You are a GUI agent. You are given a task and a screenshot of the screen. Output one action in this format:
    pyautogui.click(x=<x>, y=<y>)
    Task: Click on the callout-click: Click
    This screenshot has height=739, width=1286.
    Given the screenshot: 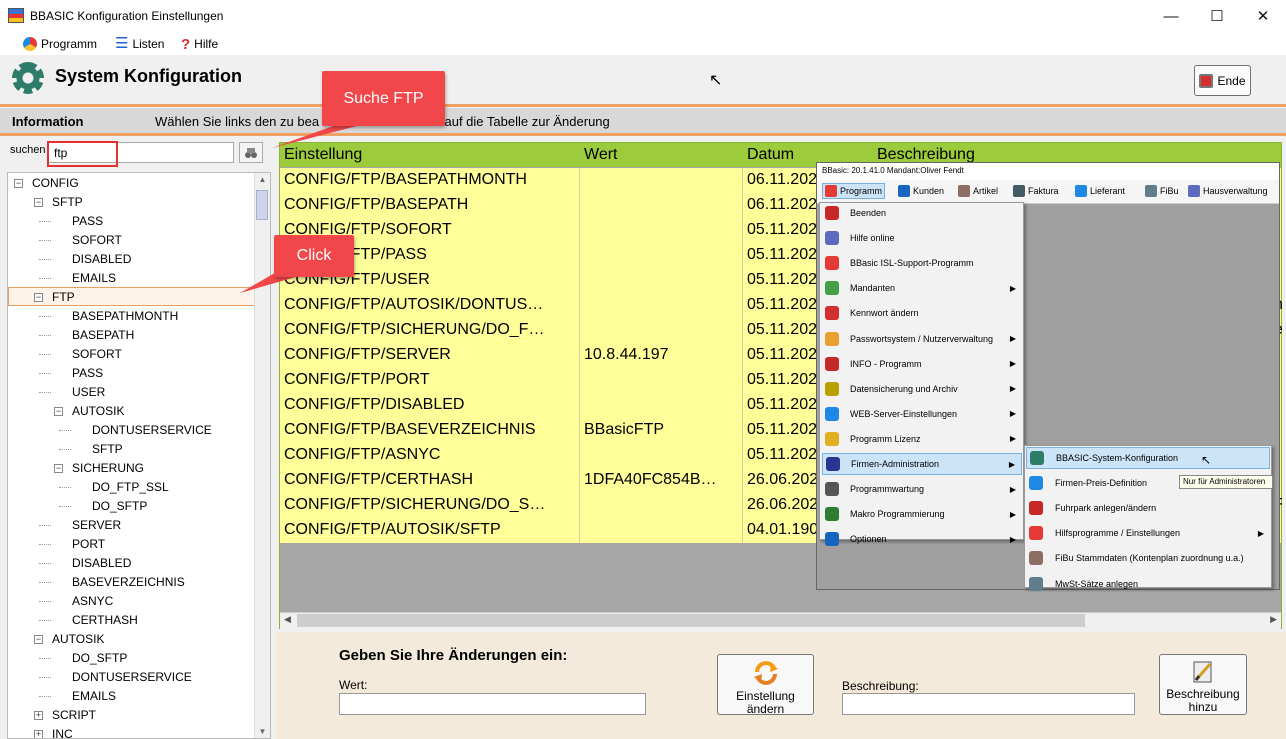 What is the action you would take?
    pyautogui.click(x=314, y=256)
    